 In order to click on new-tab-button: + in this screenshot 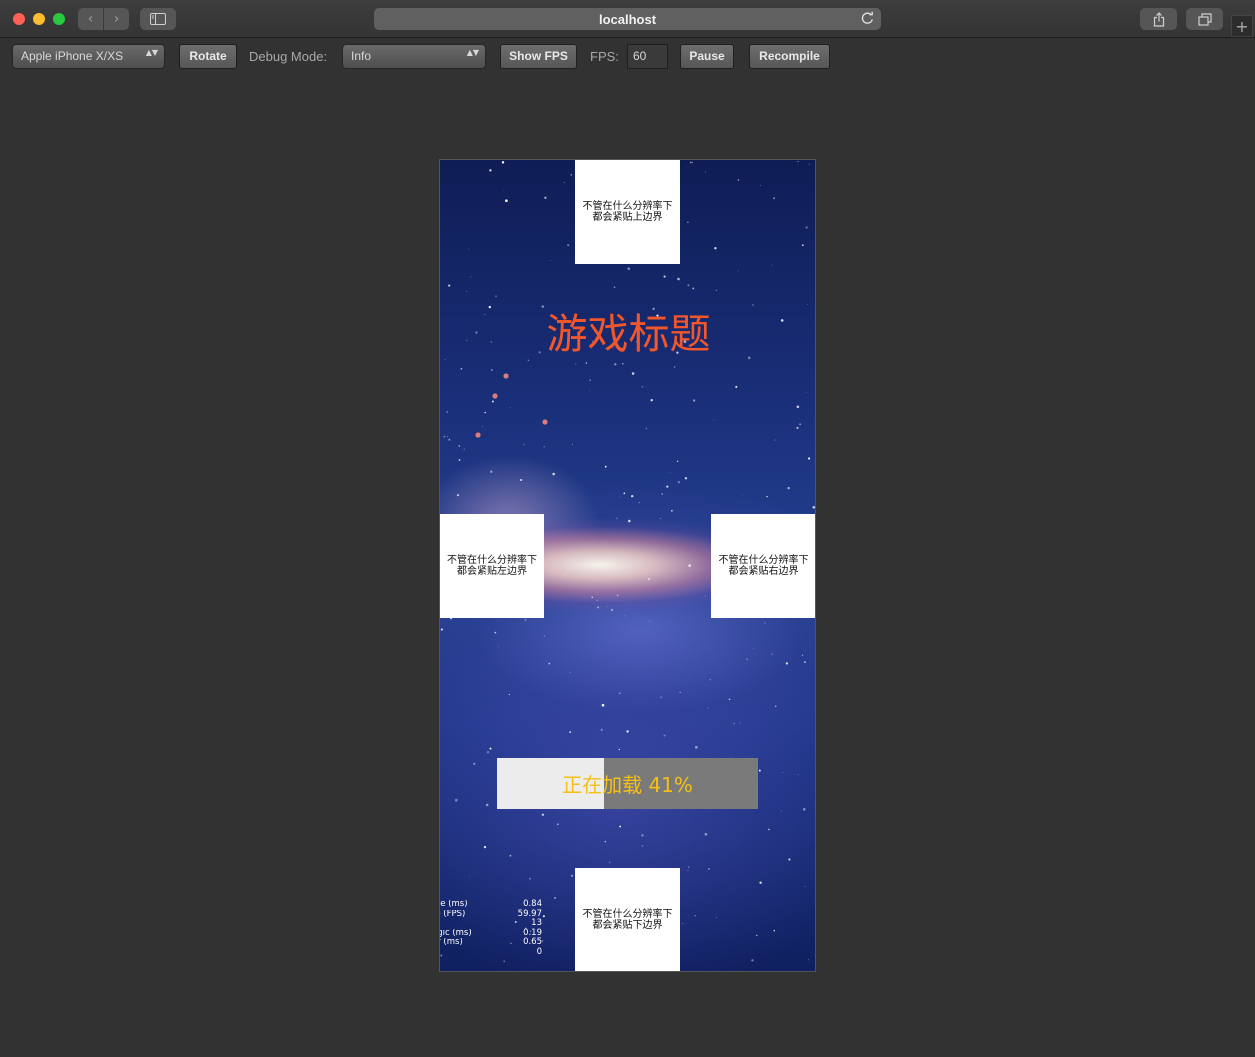, I will do `click(1242, 26)`.